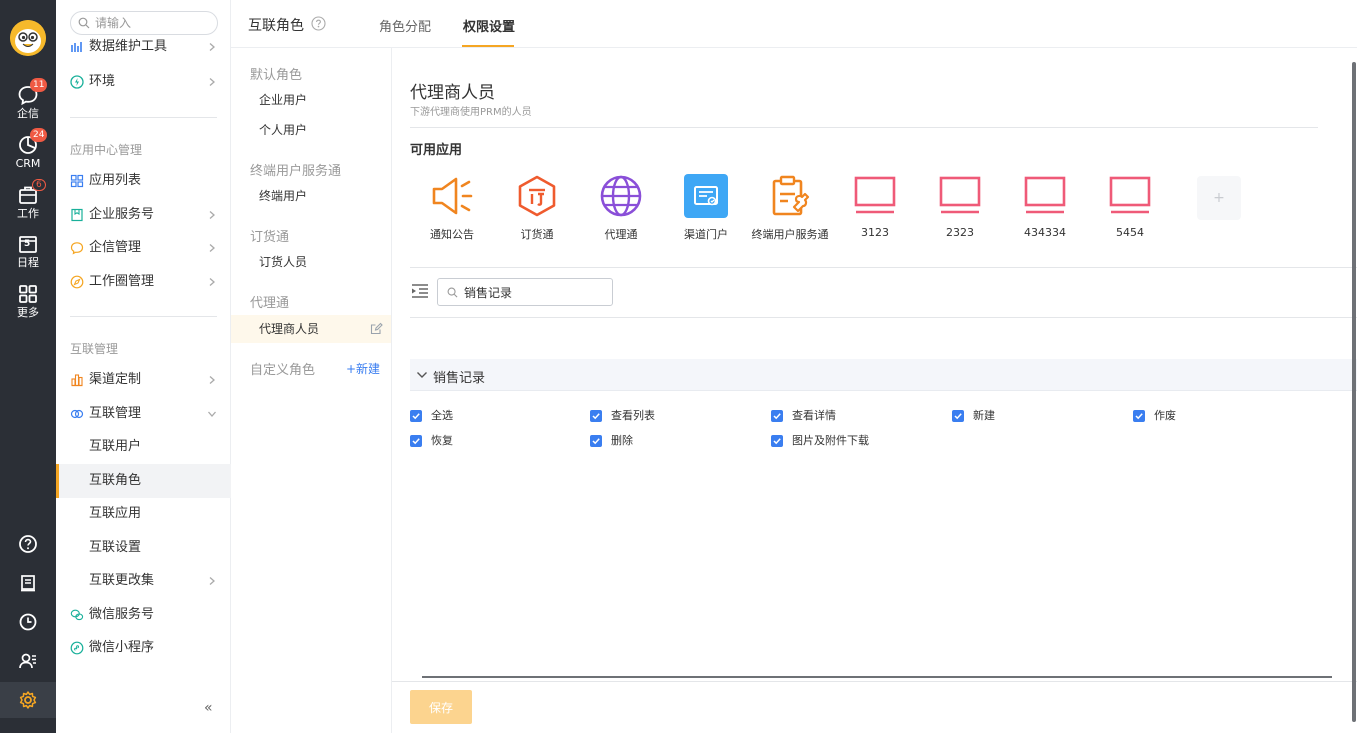 This screenshot has width=1357, height=733. What do you see at coordinates (212, 282) in the screenshot?
I see `chevron-right-icon` at bounding box center [212, 282].